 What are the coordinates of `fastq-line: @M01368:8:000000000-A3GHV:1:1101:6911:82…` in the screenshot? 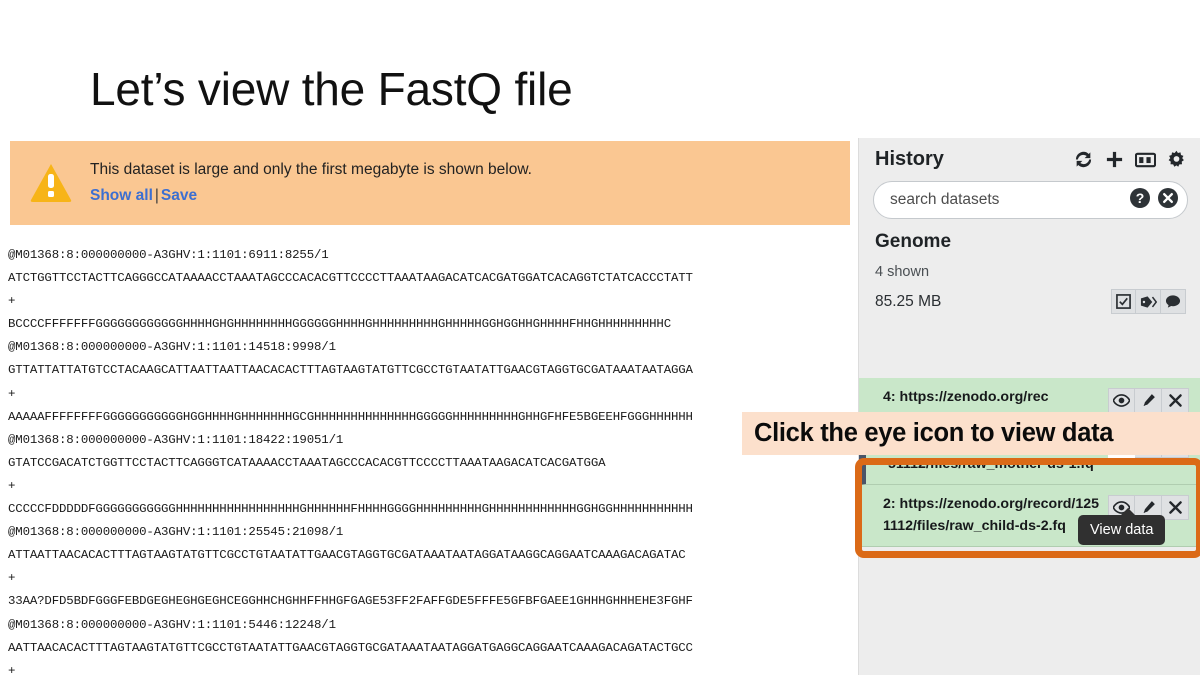 It's located at (168, 255).